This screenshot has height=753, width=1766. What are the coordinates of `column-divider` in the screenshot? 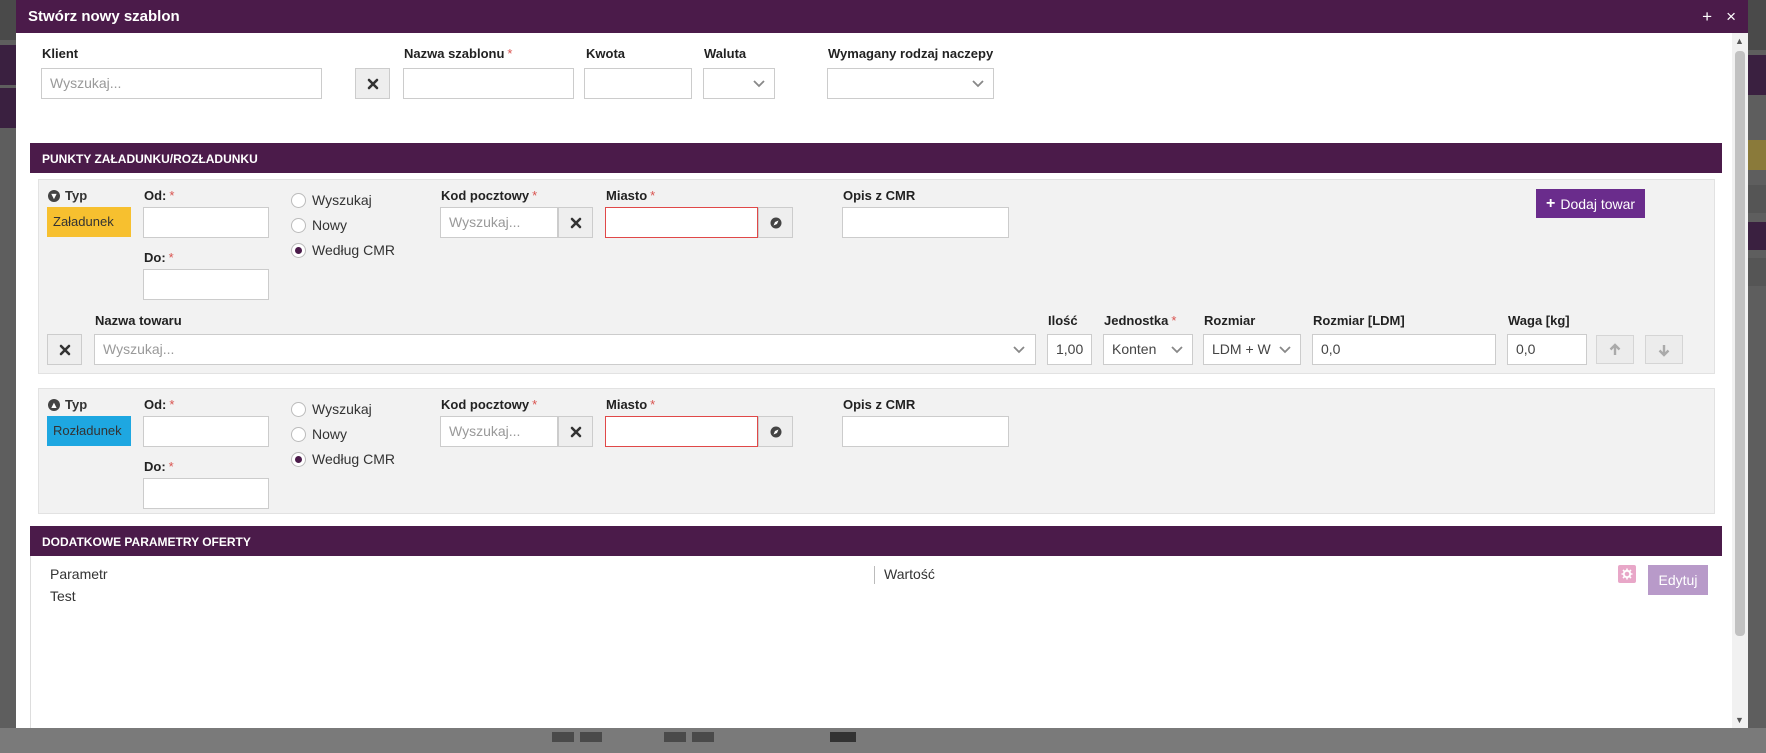 It's located at (874, 575).